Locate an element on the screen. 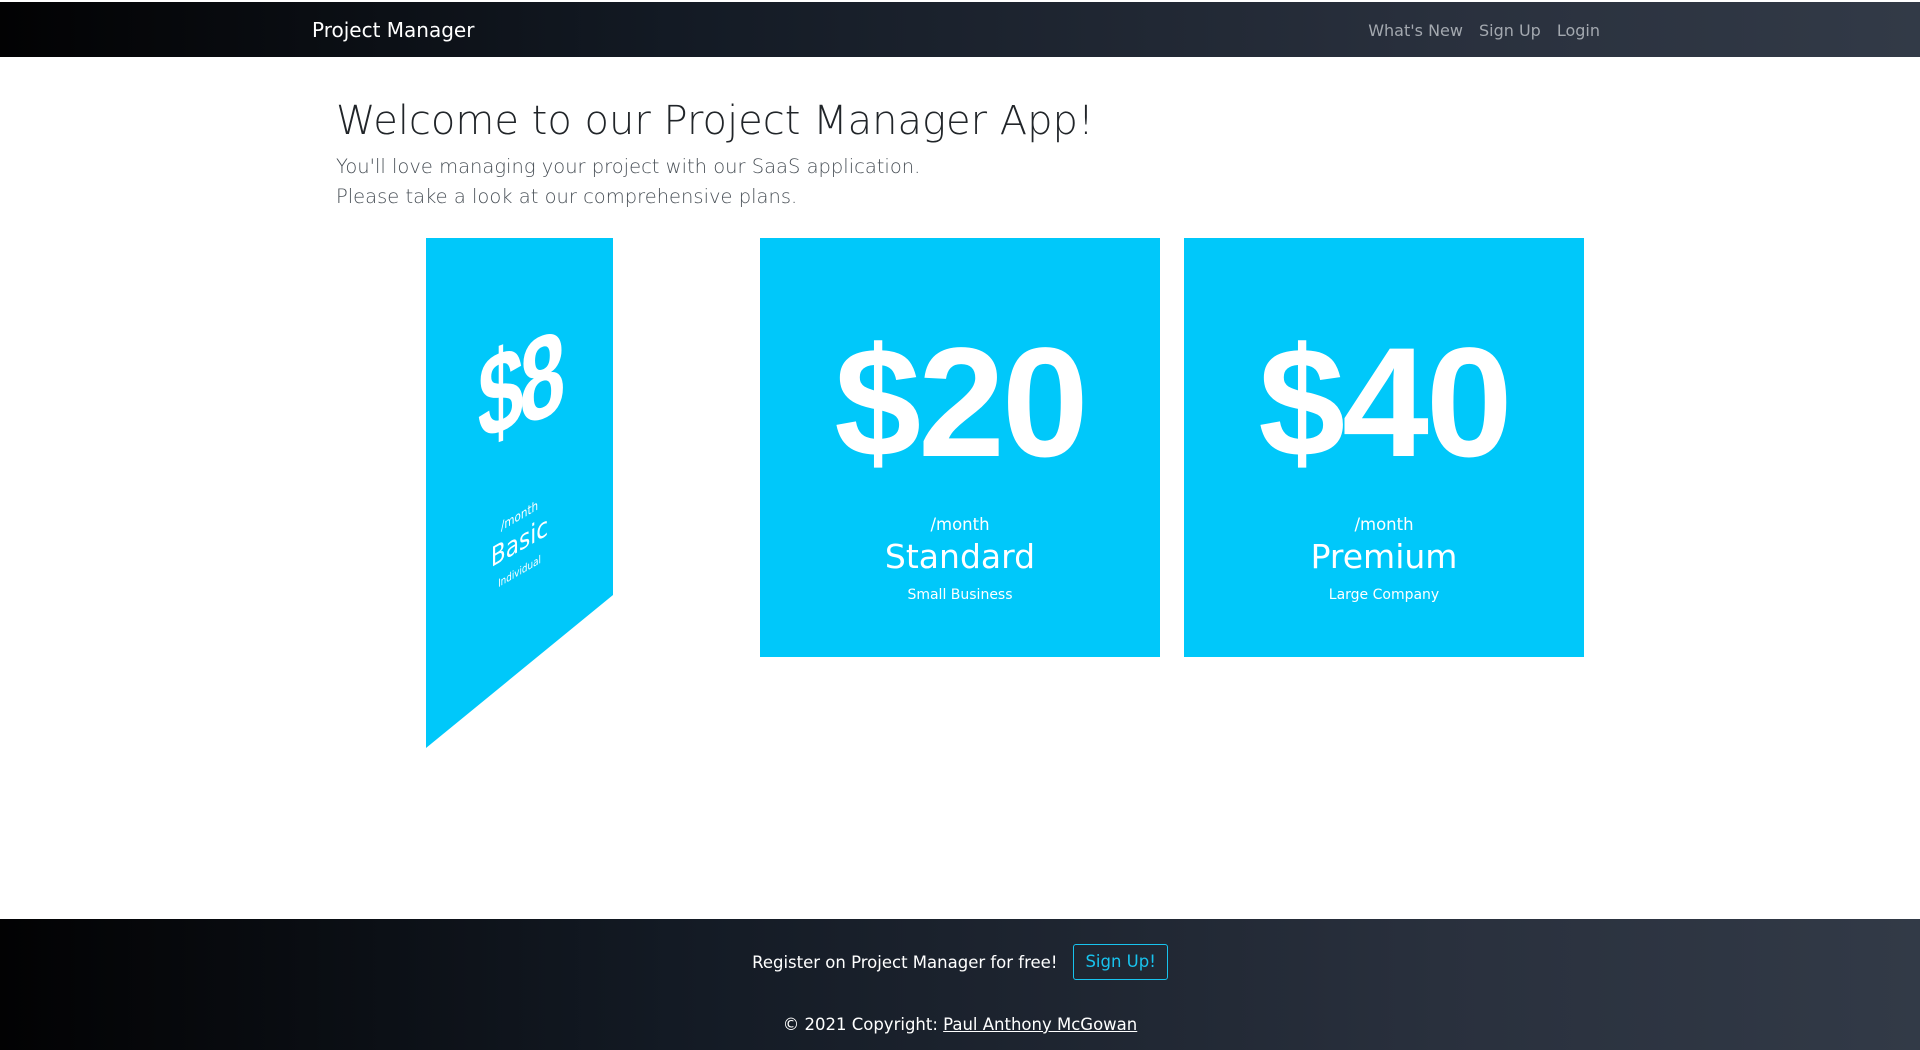 The height and width of the screenshot is (1050, 1920). copyright-prefix: © 2021 Copyright: is located at coordinates (863, 1024).